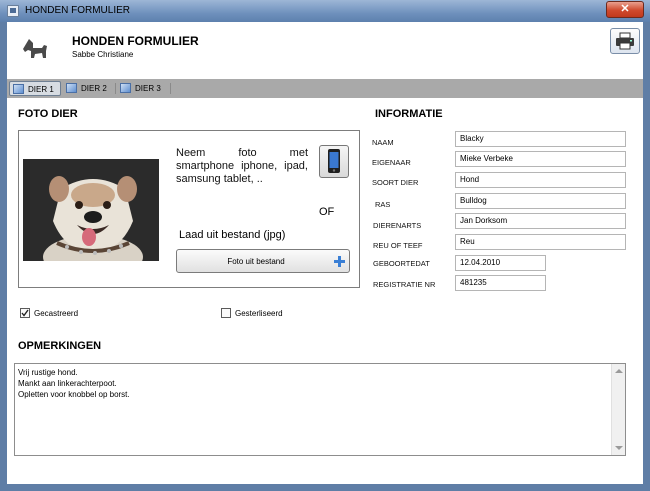 This screenshot has width=650, height=491. What do you see at coordinates (13, 11) in the screenshot?
I see `app-icon` at bounding box center [13, 11].